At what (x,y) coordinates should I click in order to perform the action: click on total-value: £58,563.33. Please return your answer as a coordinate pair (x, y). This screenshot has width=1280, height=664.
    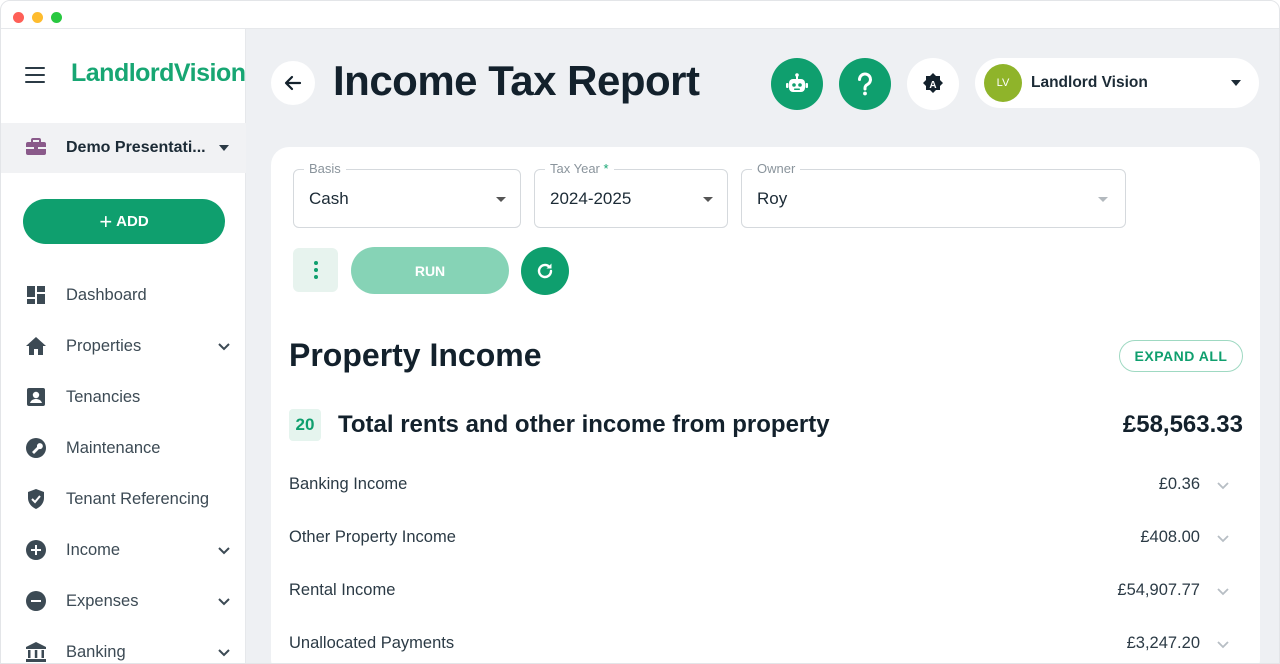
    Looking at the image, I should click on (1182, 424).